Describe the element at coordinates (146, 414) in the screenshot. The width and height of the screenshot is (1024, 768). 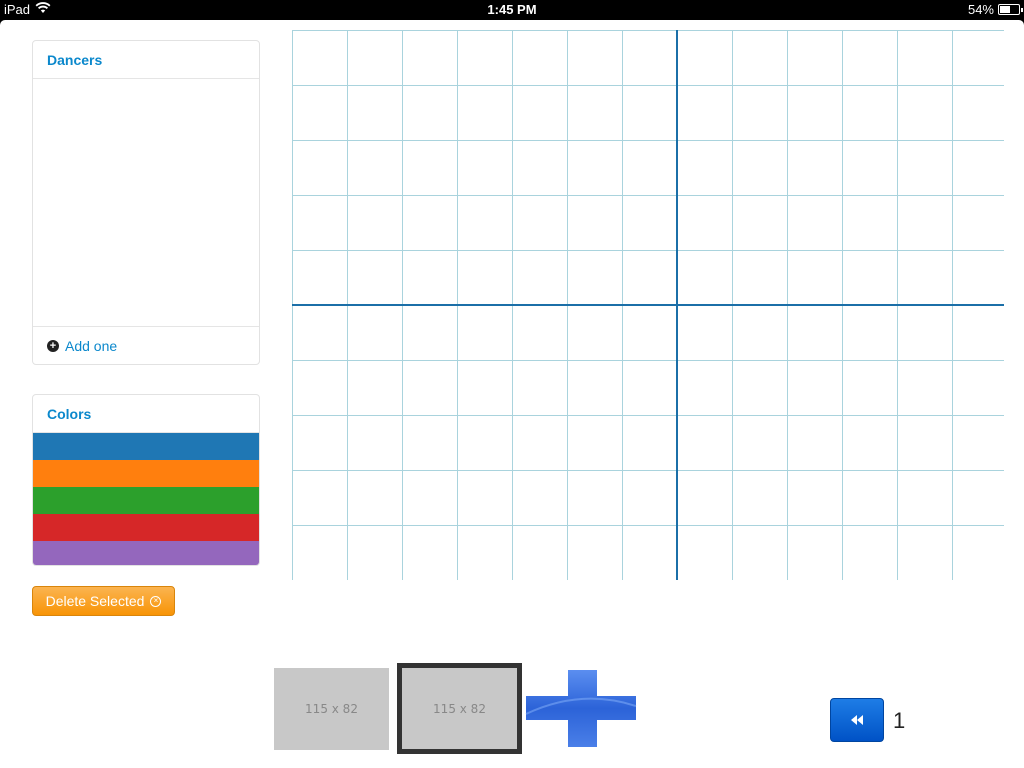
I see `colors-title: Colors` at that location.